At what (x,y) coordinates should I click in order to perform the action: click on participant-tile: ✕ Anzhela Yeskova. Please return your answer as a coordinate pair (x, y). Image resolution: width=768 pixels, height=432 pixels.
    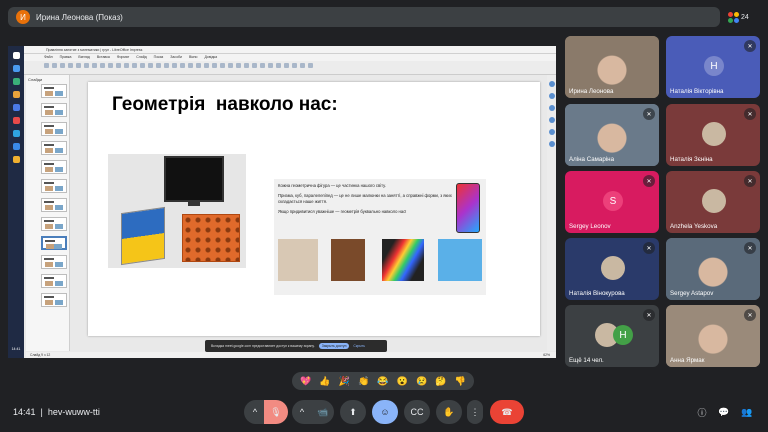
    Looking at the image, I should click on (713, 202).